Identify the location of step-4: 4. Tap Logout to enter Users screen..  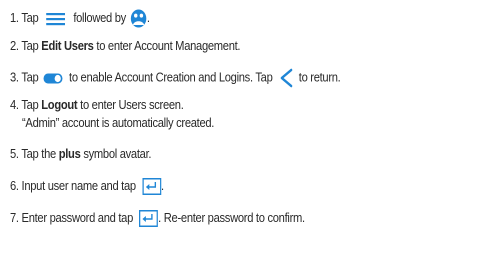
(97, 105).